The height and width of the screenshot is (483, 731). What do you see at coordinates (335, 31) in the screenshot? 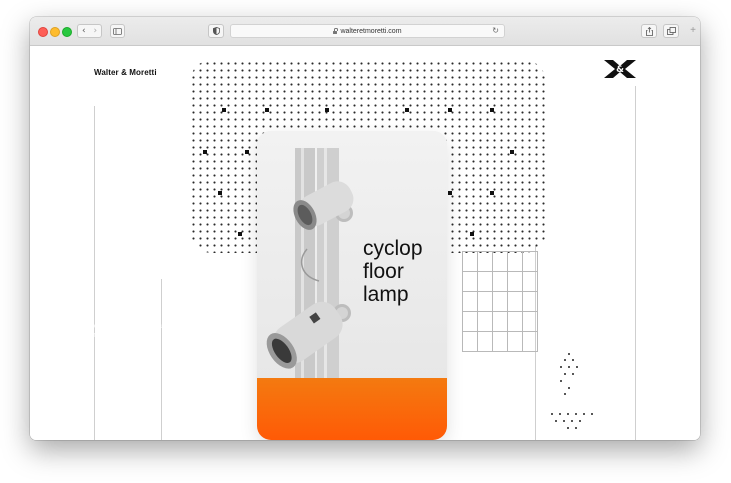
I see `lock-icon` at bounding box center [335, 31].